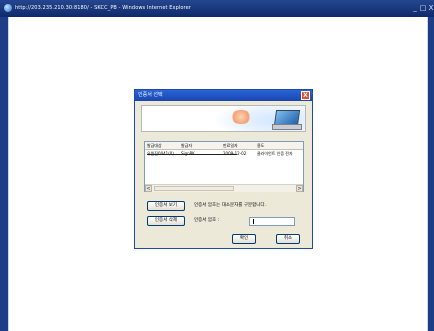 The width and height of the screenshot is (434, 331). Describe the element at coordinates (272, 221) in the screenshot. I see `password-input` at that location.